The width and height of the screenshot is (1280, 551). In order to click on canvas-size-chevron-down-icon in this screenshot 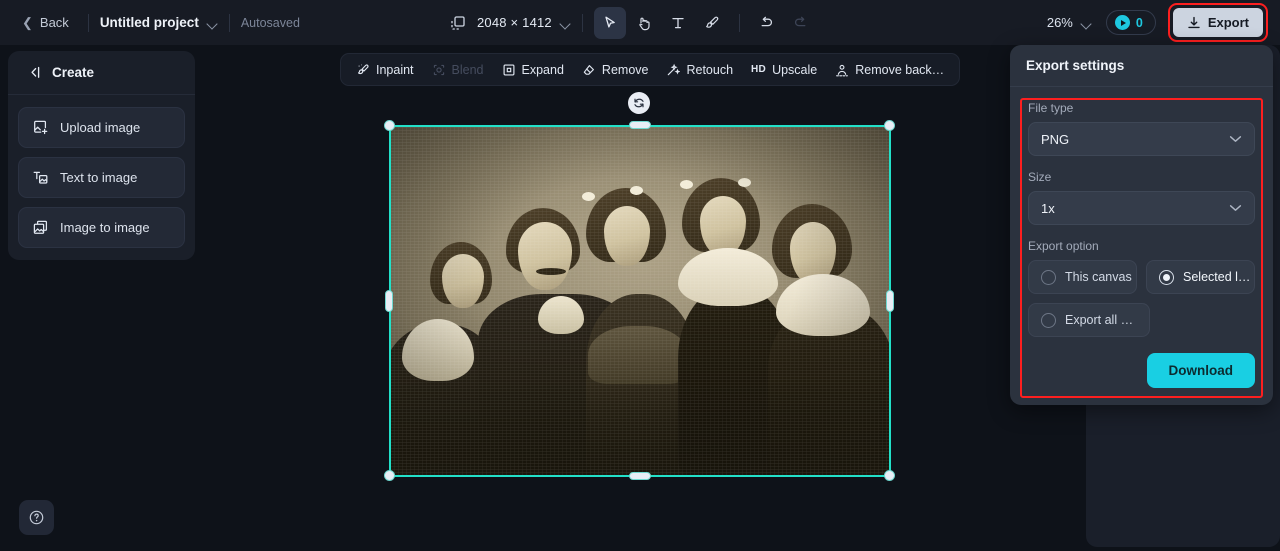, I will do `click(566, 23)`.